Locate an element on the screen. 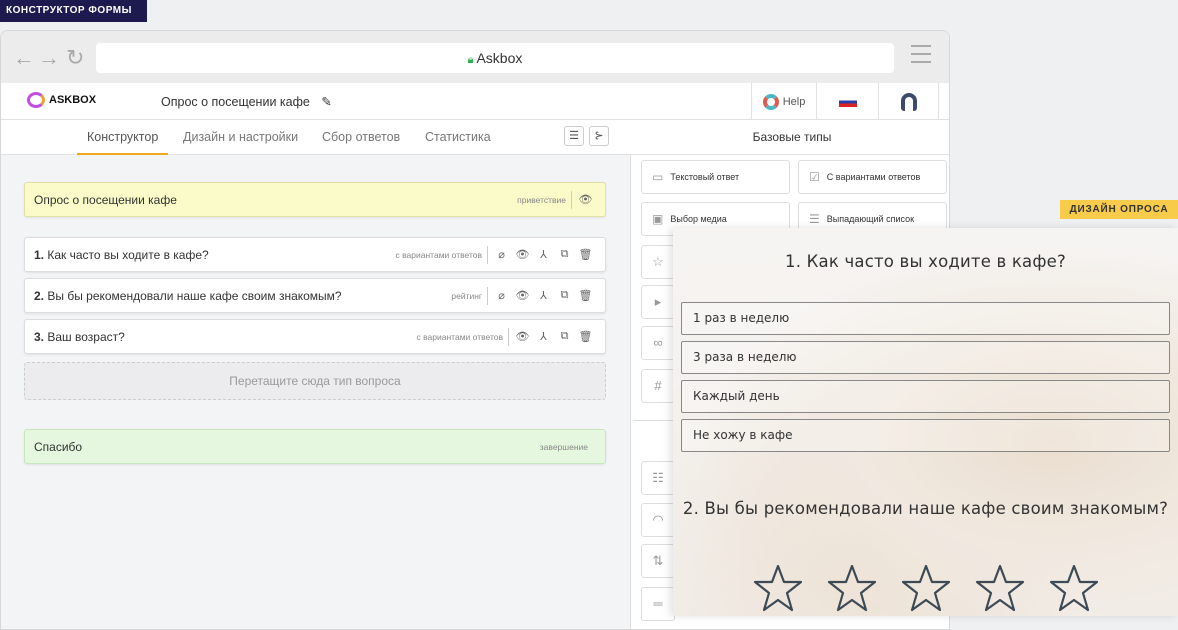  question-number: 3. is located at coordinates (39, 336).